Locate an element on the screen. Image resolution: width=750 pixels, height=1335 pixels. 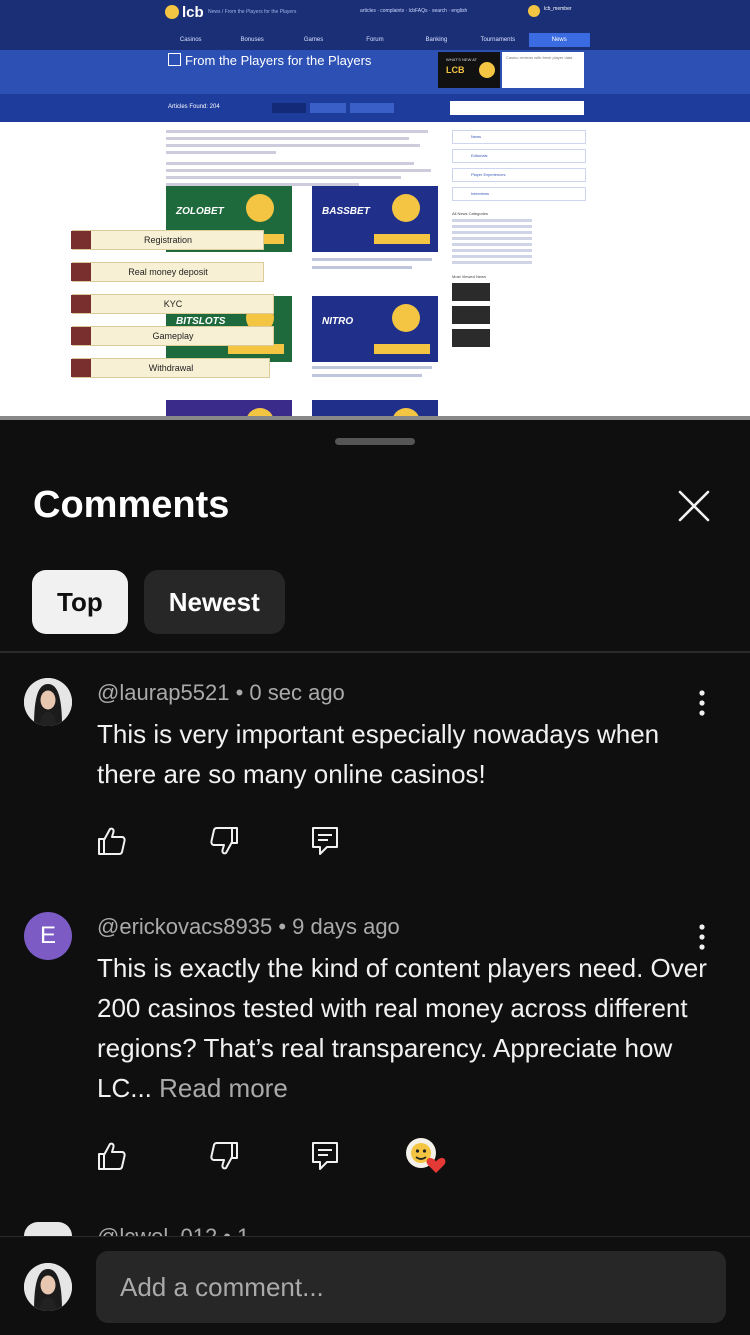
video-filter-bar: Articles Found: 204 is located at coordinates (375, 108).